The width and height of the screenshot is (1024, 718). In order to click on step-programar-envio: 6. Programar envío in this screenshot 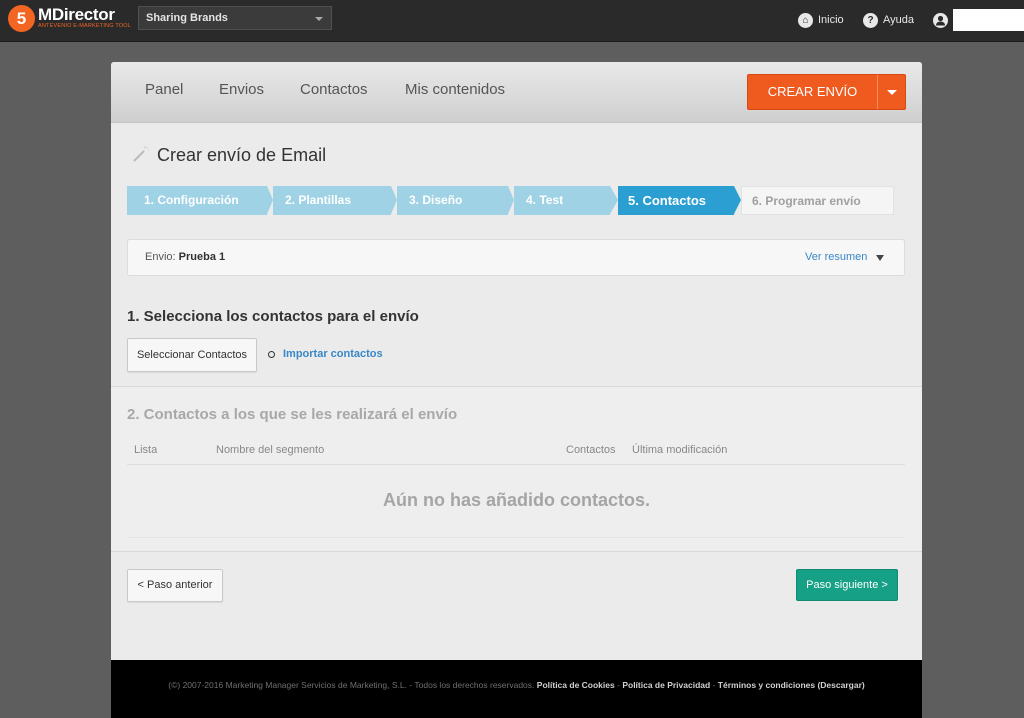, I will do `click(817, 200)`.